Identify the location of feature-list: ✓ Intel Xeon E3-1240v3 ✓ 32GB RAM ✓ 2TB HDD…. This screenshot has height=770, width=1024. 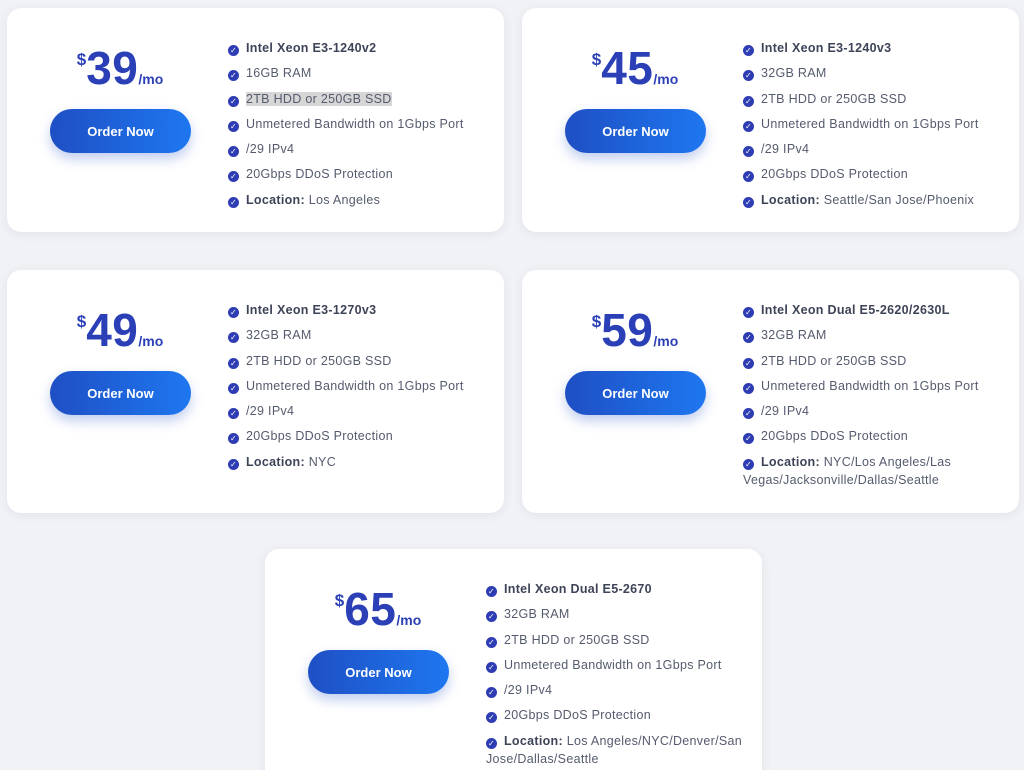
(874, 127).